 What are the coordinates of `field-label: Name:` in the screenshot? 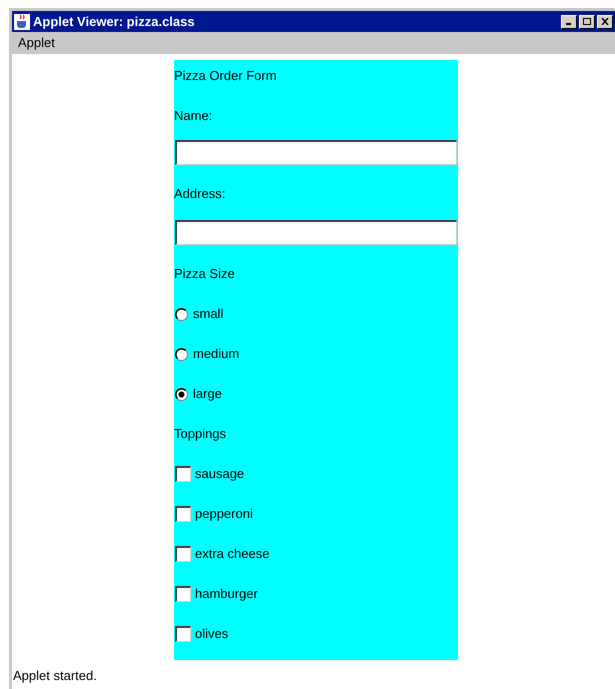 It's located at (193, 116).